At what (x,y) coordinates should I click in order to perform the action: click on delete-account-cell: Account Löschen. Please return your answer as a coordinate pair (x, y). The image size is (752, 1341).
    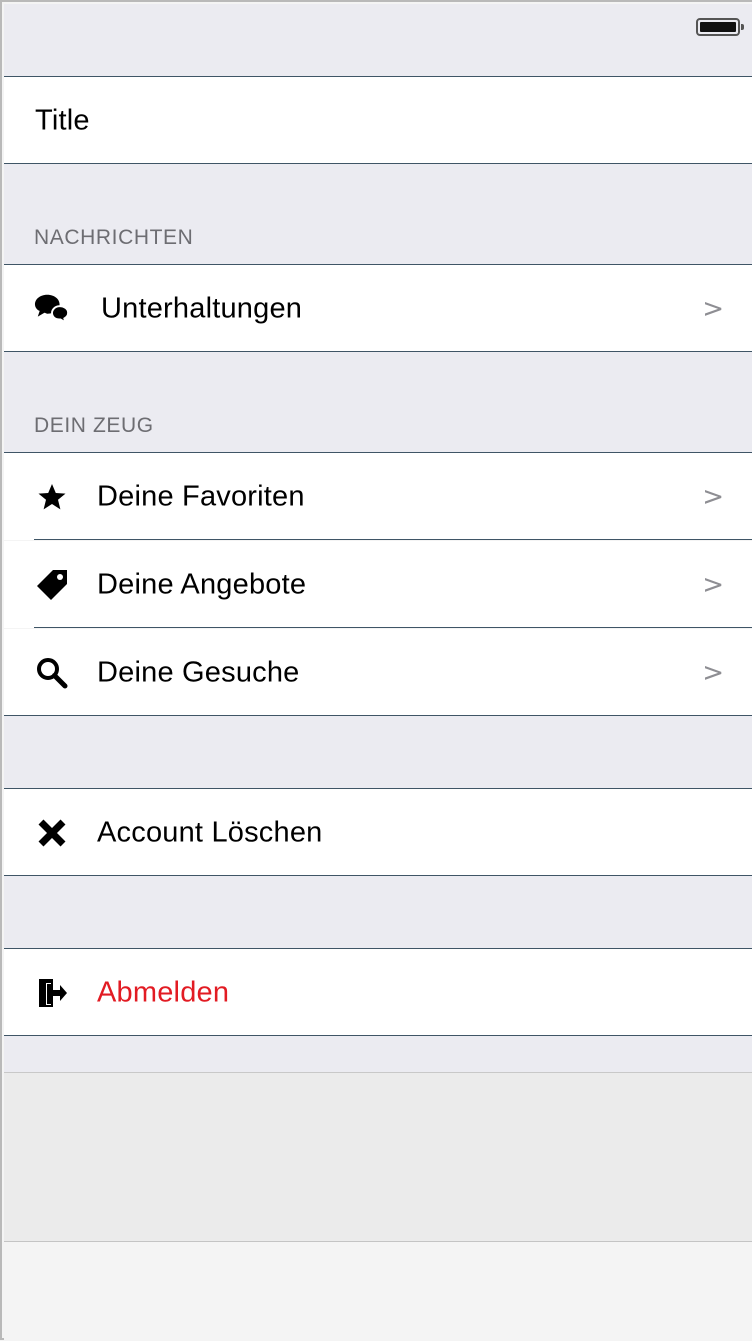
    Looking at the image, I should click on (378, 832).